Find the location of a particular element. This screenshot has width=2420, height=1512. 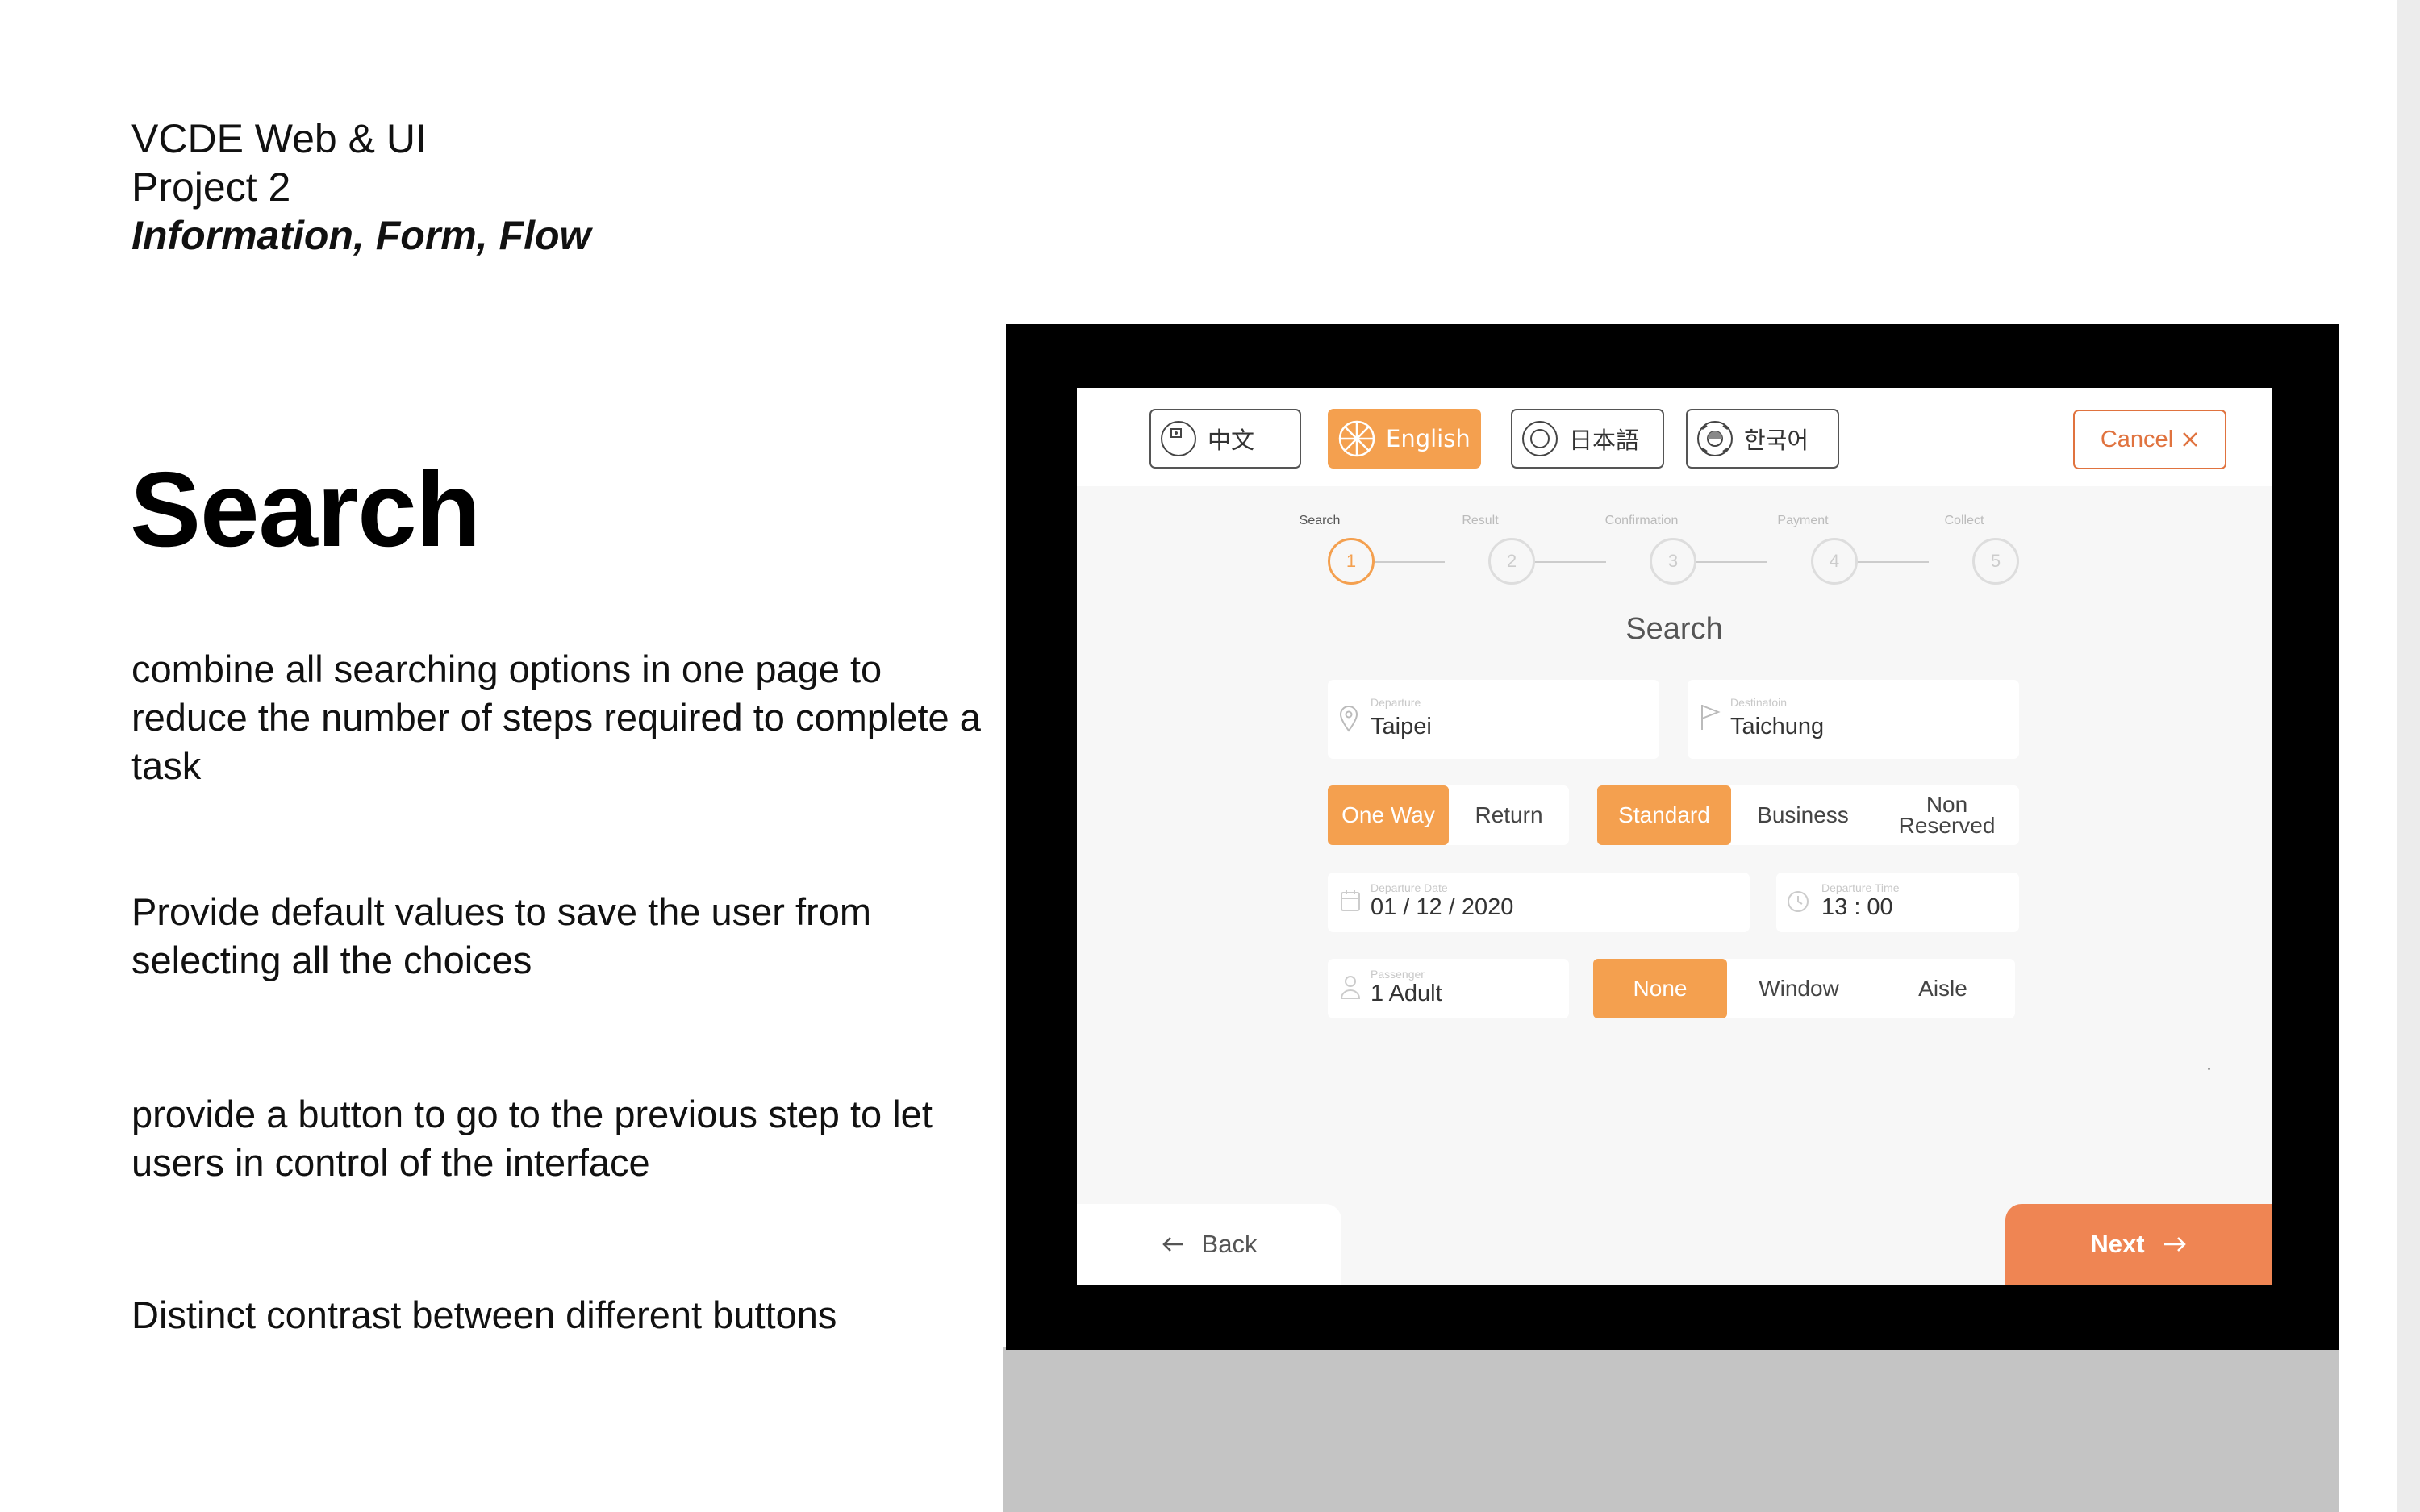

passenger-label: Passenger is located at coordinates (1398, 974).